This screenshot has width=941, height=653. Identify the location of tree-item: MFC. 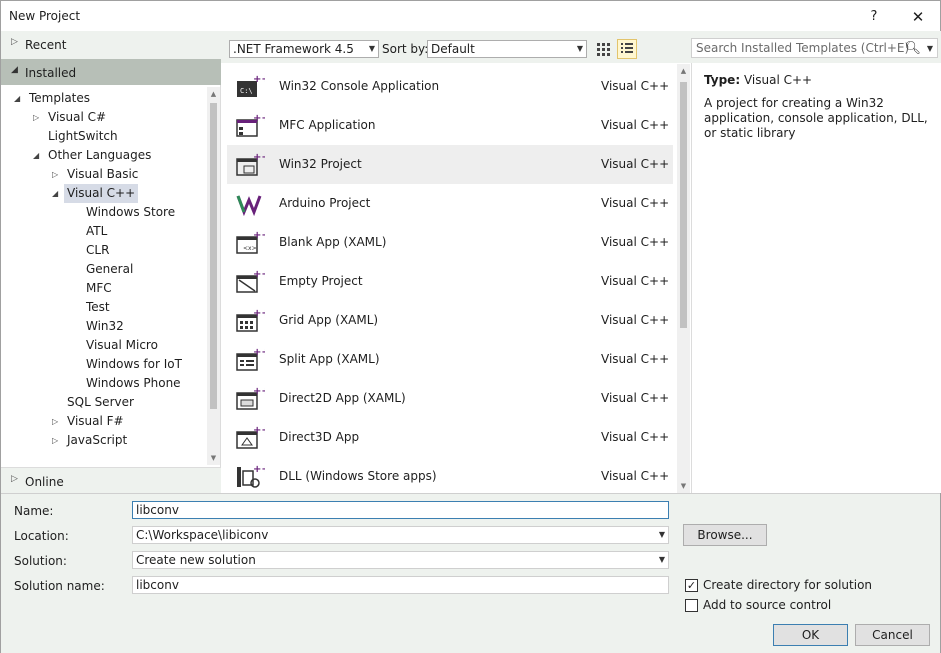
(104, 288).